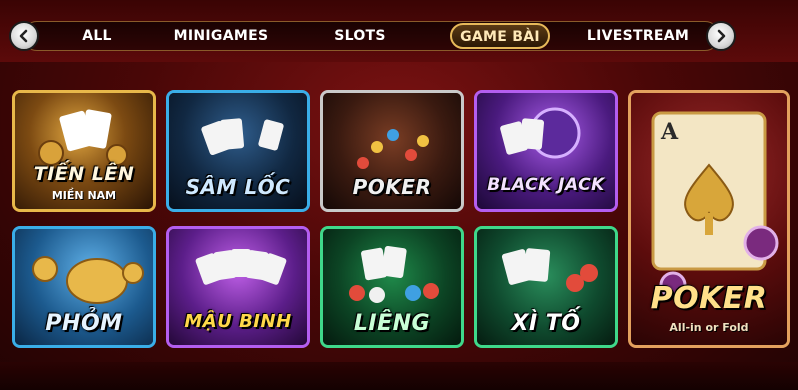 This screenshot has height=390, width=798. What do you see at coordinates (546, 323) in the screenshot?
I see `game-title: XÌ TỐ` at bounding box center [546, 323].